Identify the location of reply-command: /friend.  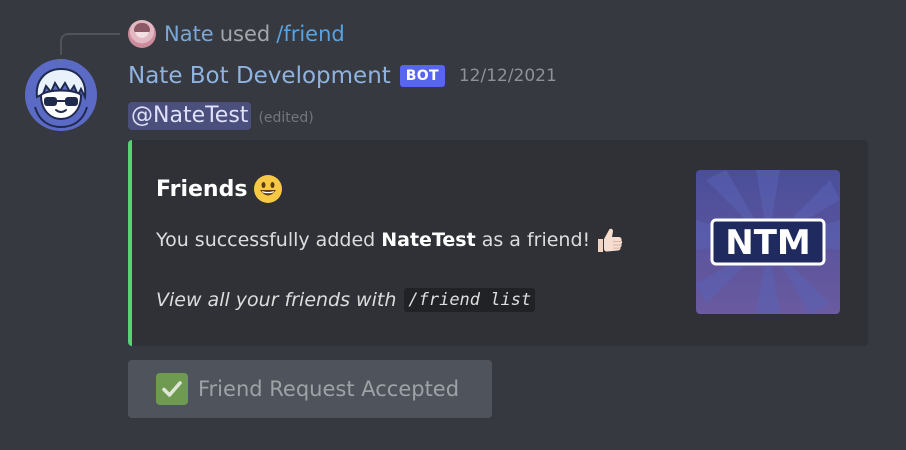
(310, 34).